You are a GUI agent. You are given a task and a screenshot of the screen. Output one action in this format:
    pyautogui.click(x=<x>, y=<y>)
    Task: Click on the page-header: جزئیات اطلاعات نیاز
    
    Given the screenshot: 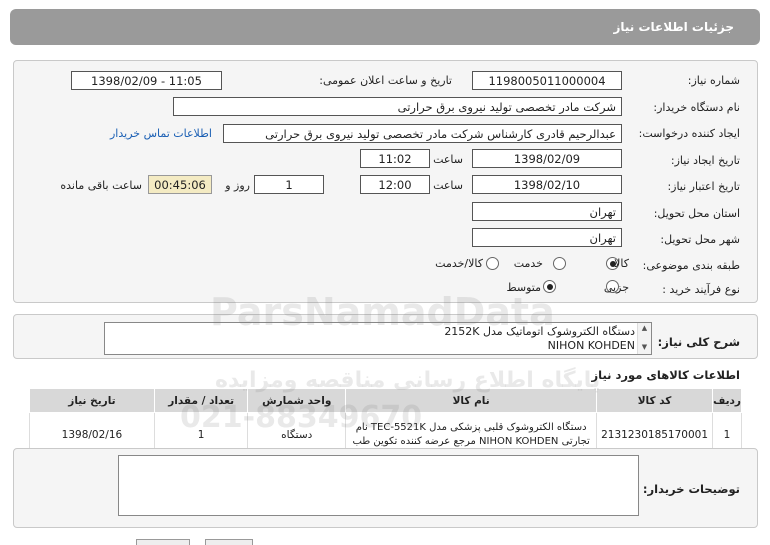 What is the action you would take?
    pyautogui.click(x=385, y=27)
    